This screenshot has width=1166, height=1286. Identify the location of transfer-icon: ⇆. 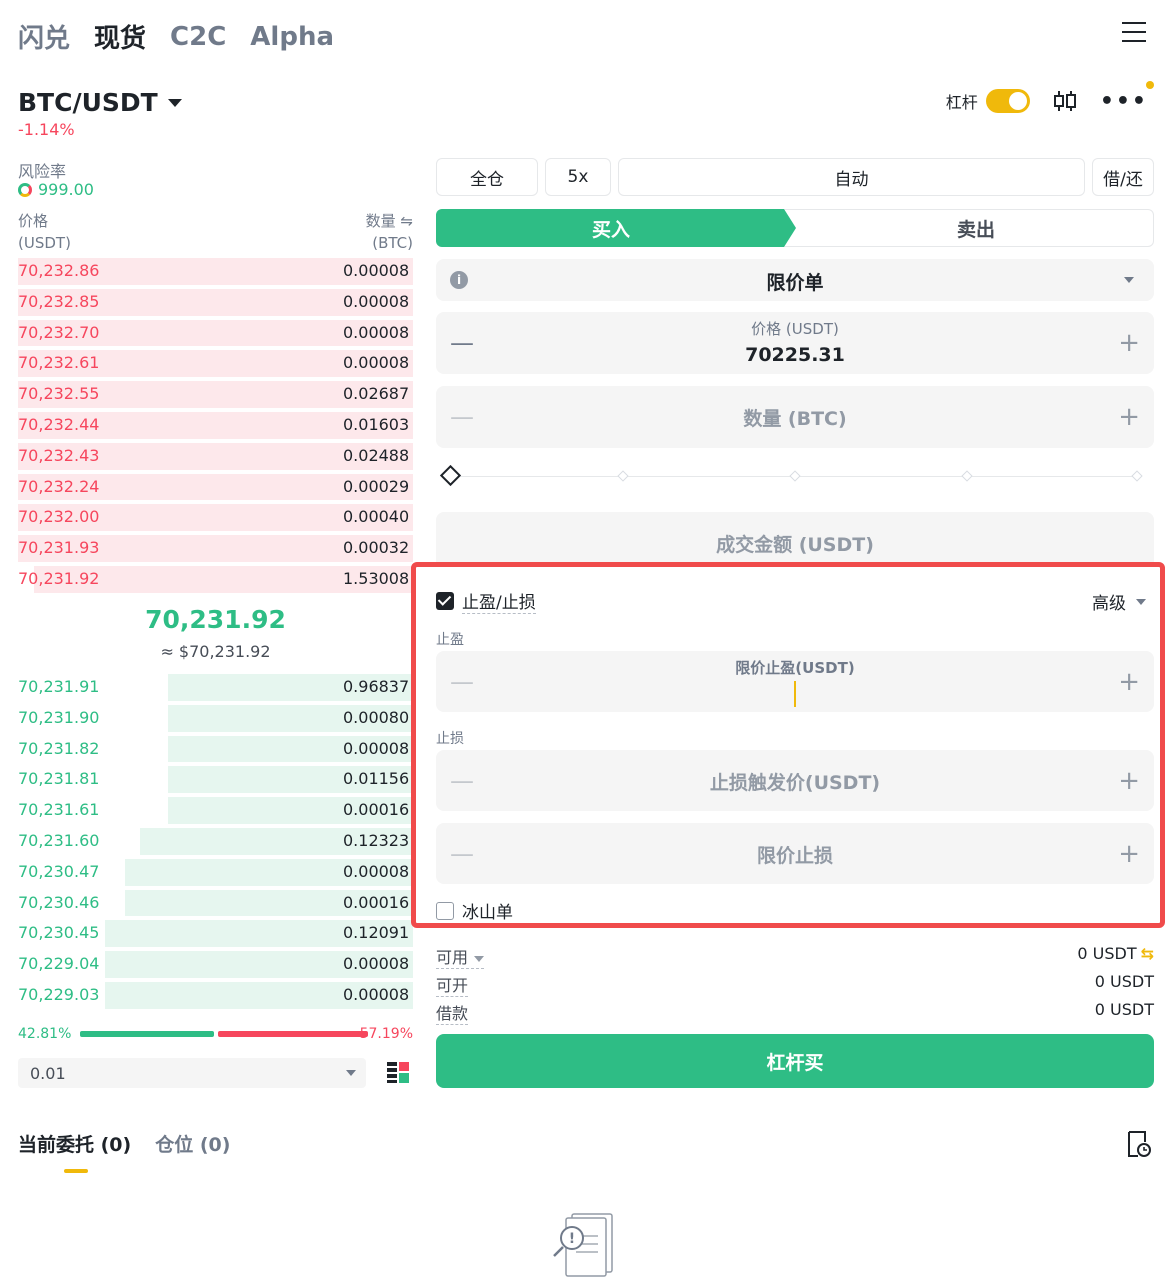
(1147, 953).